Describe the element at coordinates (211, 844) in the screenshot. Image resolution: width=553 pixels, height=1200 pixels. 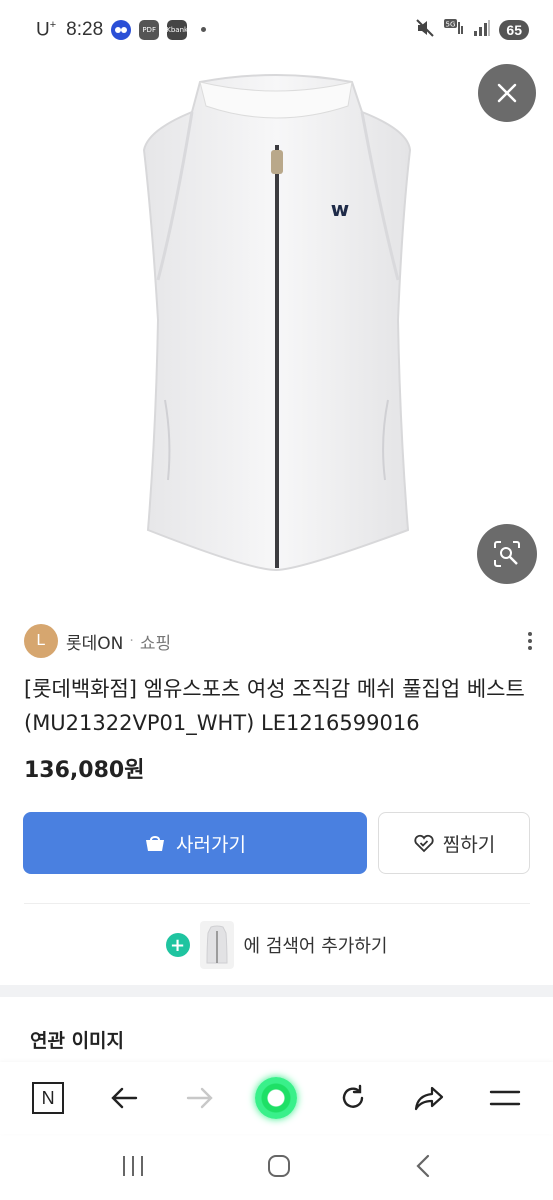
I see `buy-button-label: 사러가기` at that location.